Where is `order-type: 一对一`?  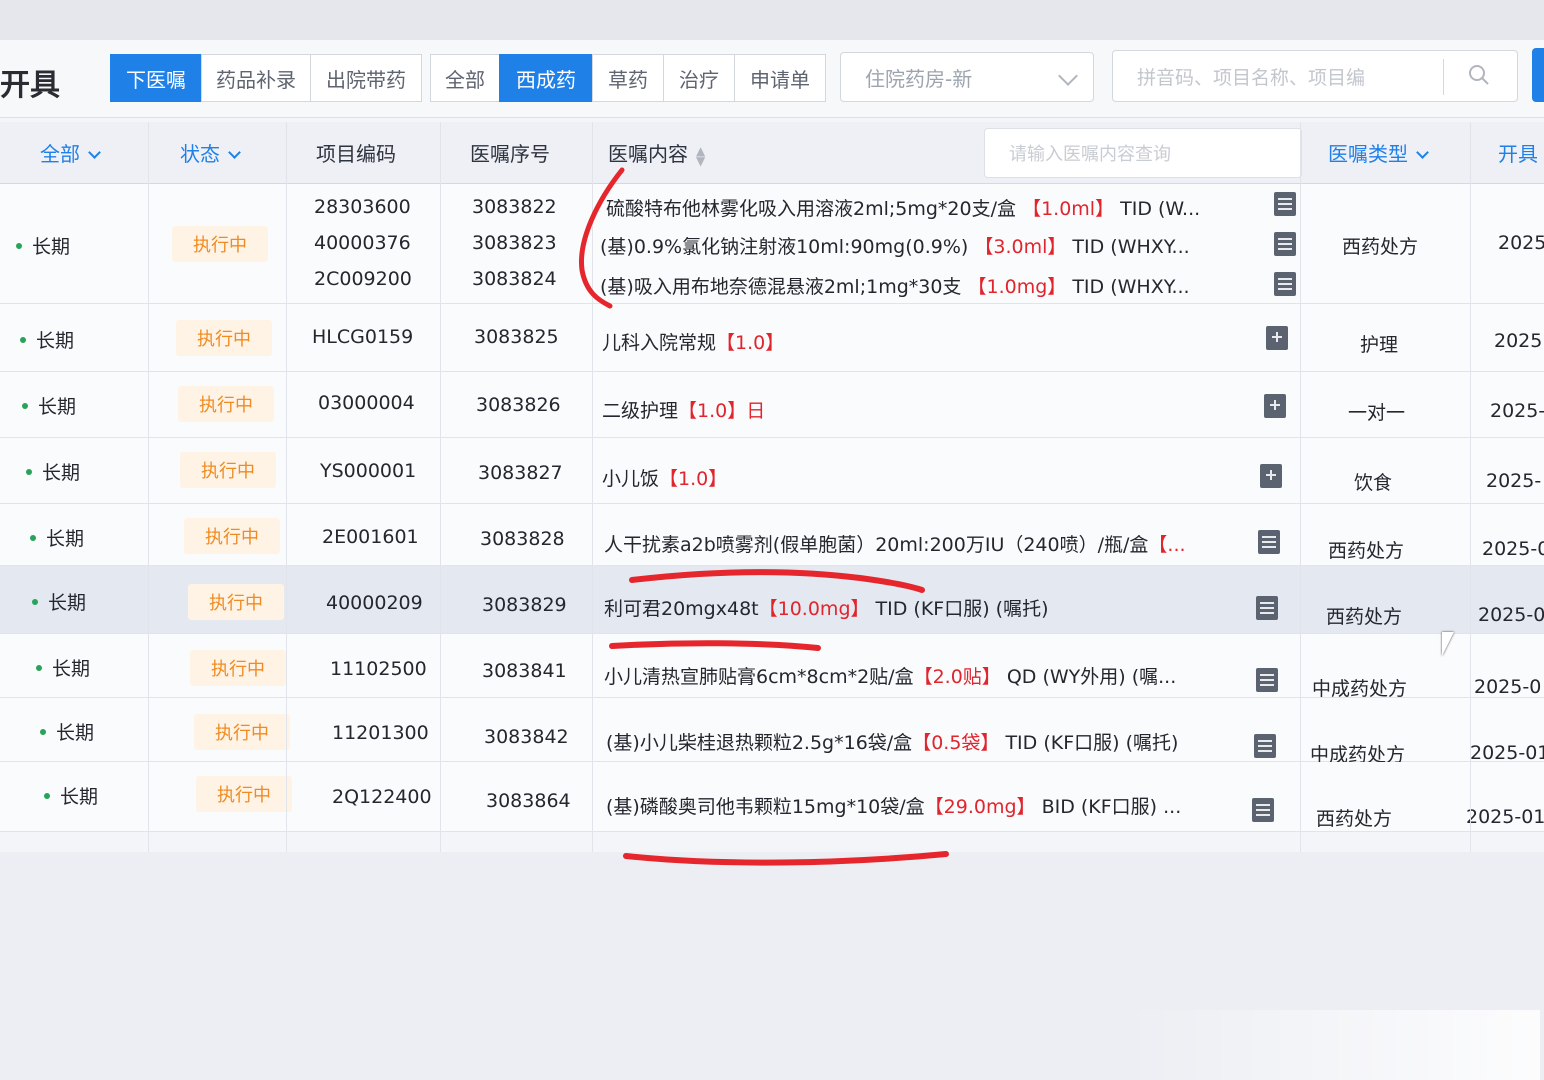
order-type: 一对一 is located at coordinates (1377, 413).